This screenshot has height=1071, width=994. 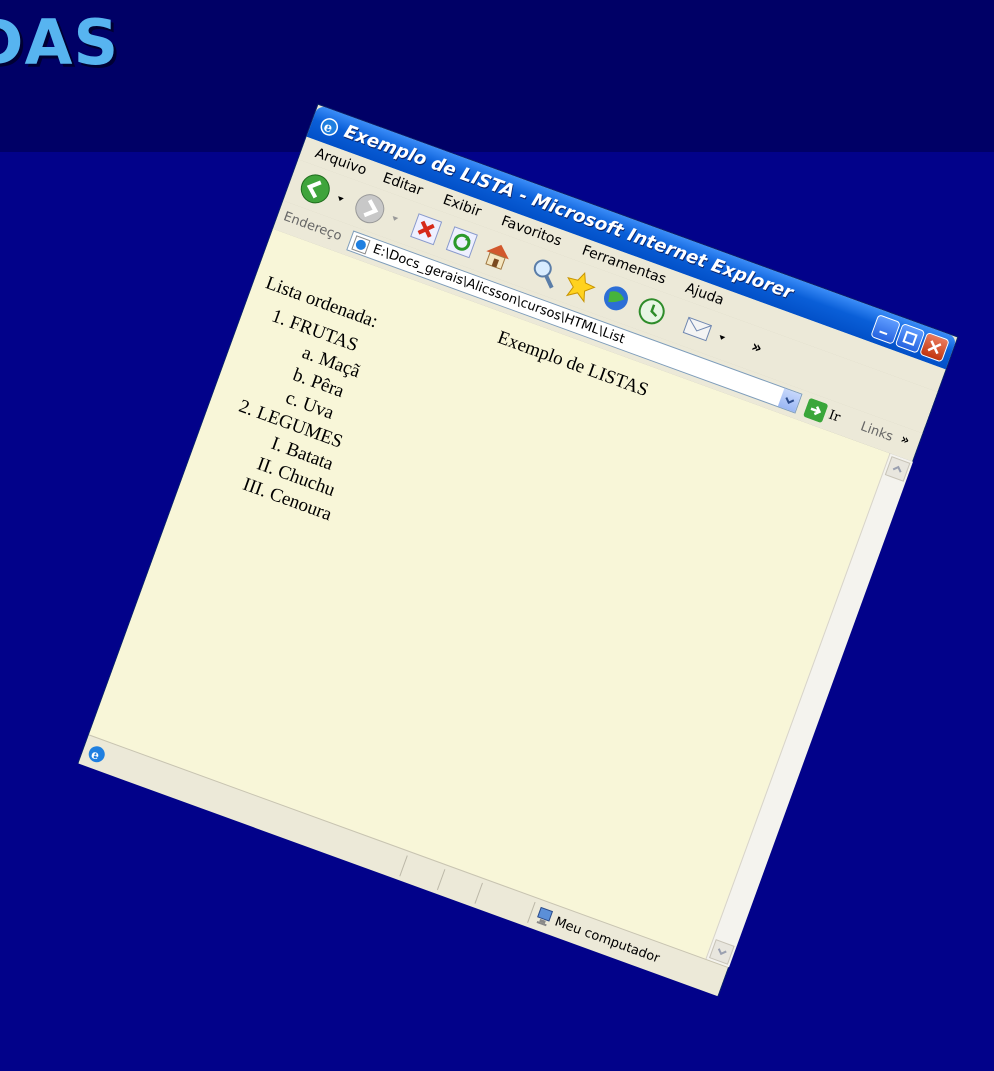 I want to click on computer-icon, so click(x=543, y=919).